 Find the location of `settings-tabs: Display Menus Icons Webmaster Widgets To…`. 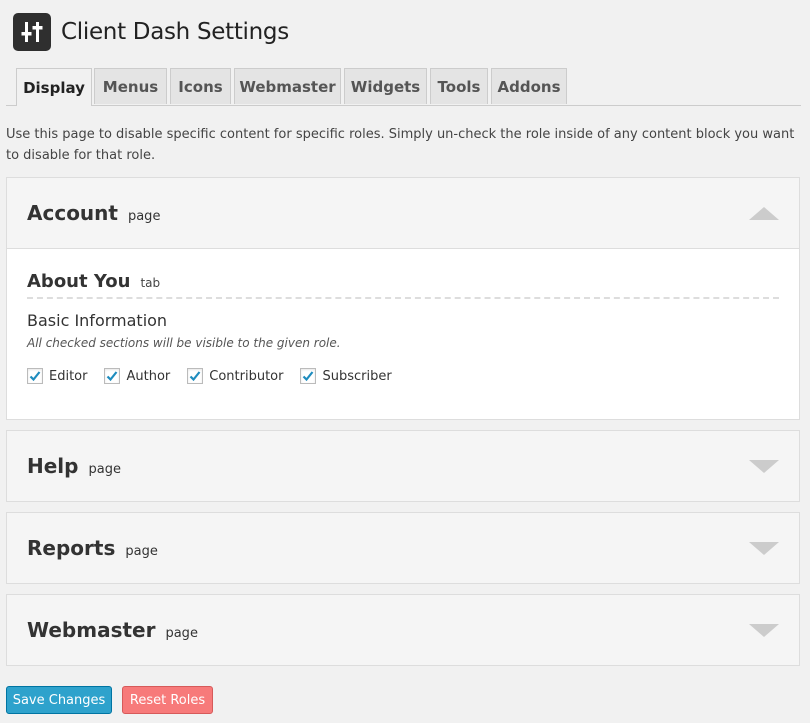

settings-tabs: Display Menus Icons Webmaster Widgets To… is located at coordinates (403, 87).